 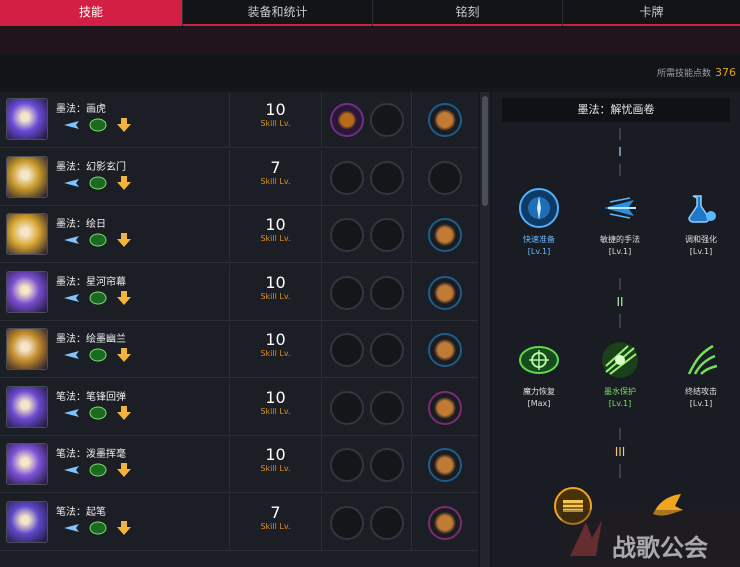 What do you see at coordinates (124, 298) in the screenshot?
I see `tripod-gold-icon` at bounding box center [124, 298].